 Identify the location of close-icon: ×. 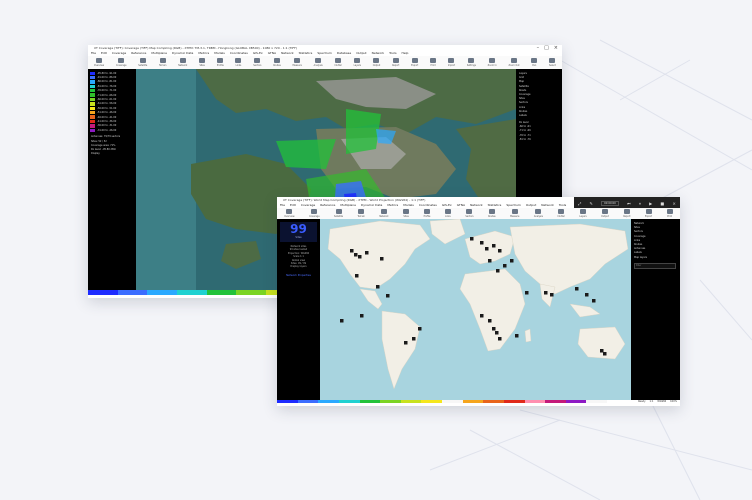
(673, 203).